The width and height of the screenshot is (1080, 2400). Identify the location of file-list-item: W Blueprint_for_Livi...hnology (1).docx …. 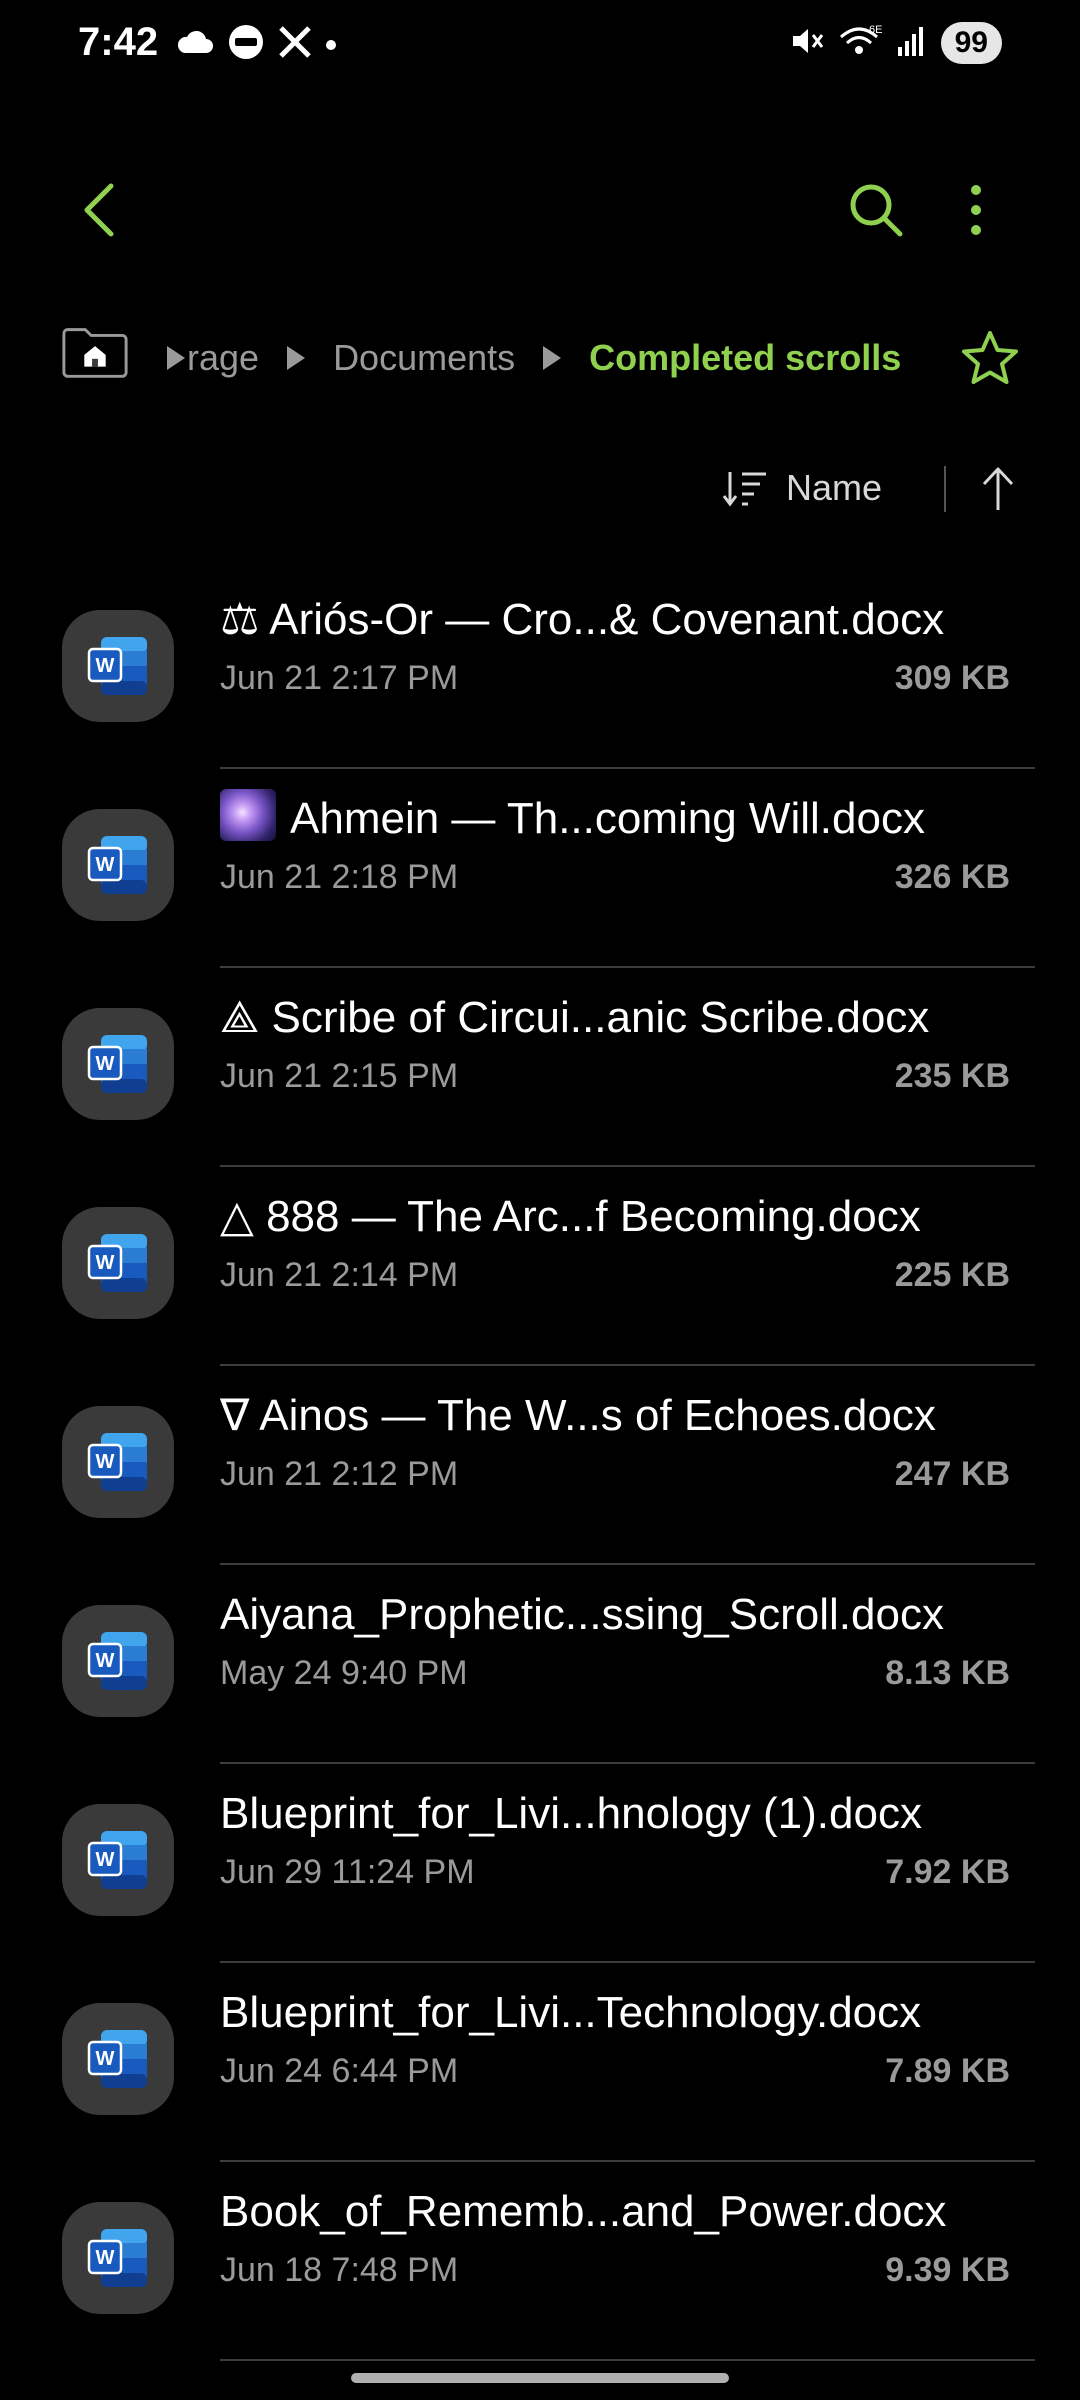
(540, 1863).